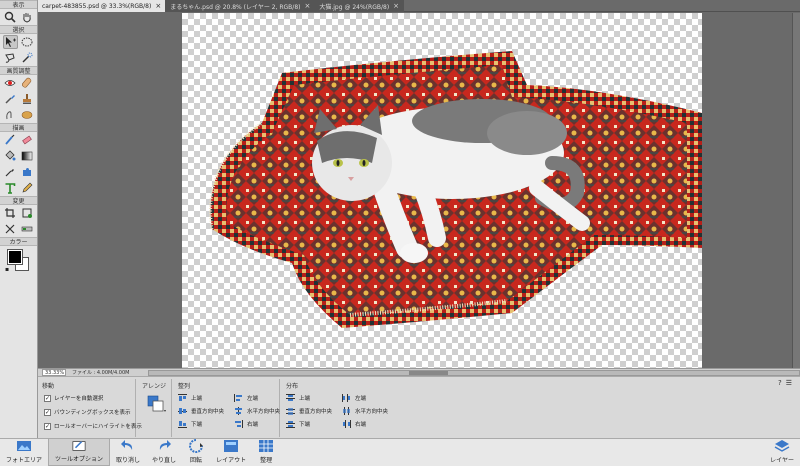 This screenshot has height=466, width=800. Describe the element at coordinates (26, 17) in the screenshot. I see `hand-tool` at that location.